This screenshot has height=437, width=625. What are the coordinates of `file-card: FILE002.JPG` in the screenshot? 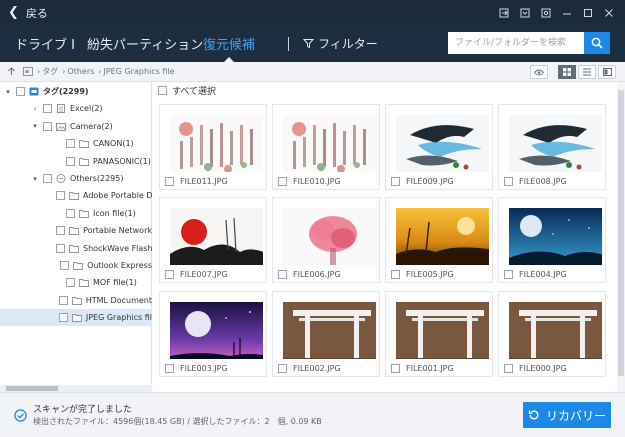 It's located at (326, 334).